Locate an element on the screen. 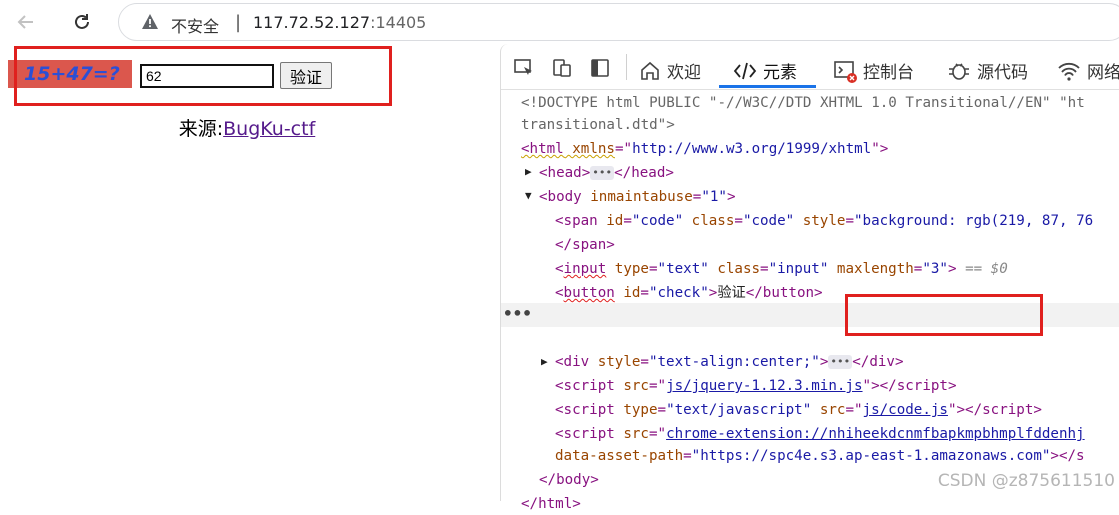 This screenshot has height=515, width=1119. tab-console-label: 控制台 is located at coordinates (888, 73).